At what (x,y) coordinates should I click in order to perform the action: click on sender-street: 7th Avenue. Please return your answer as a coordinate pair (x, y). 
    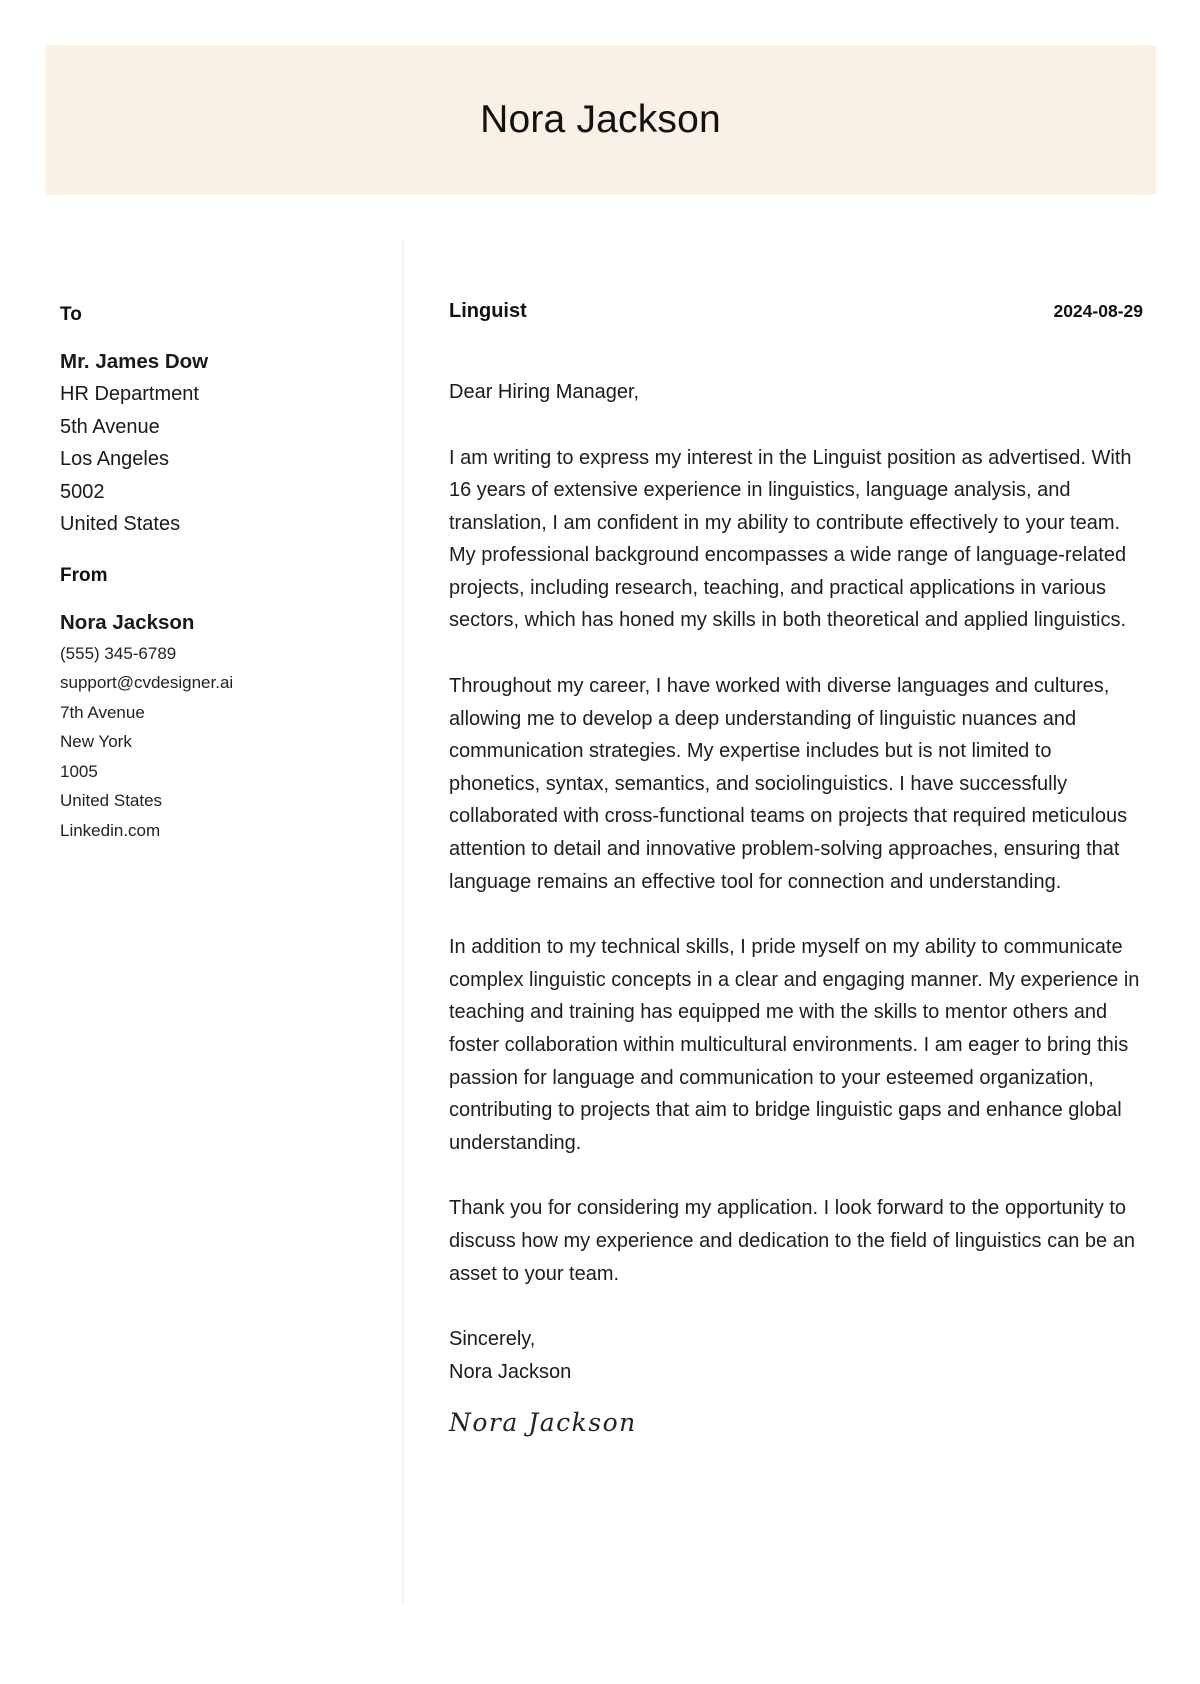
    Looking at the image, I should click on (102, 712).